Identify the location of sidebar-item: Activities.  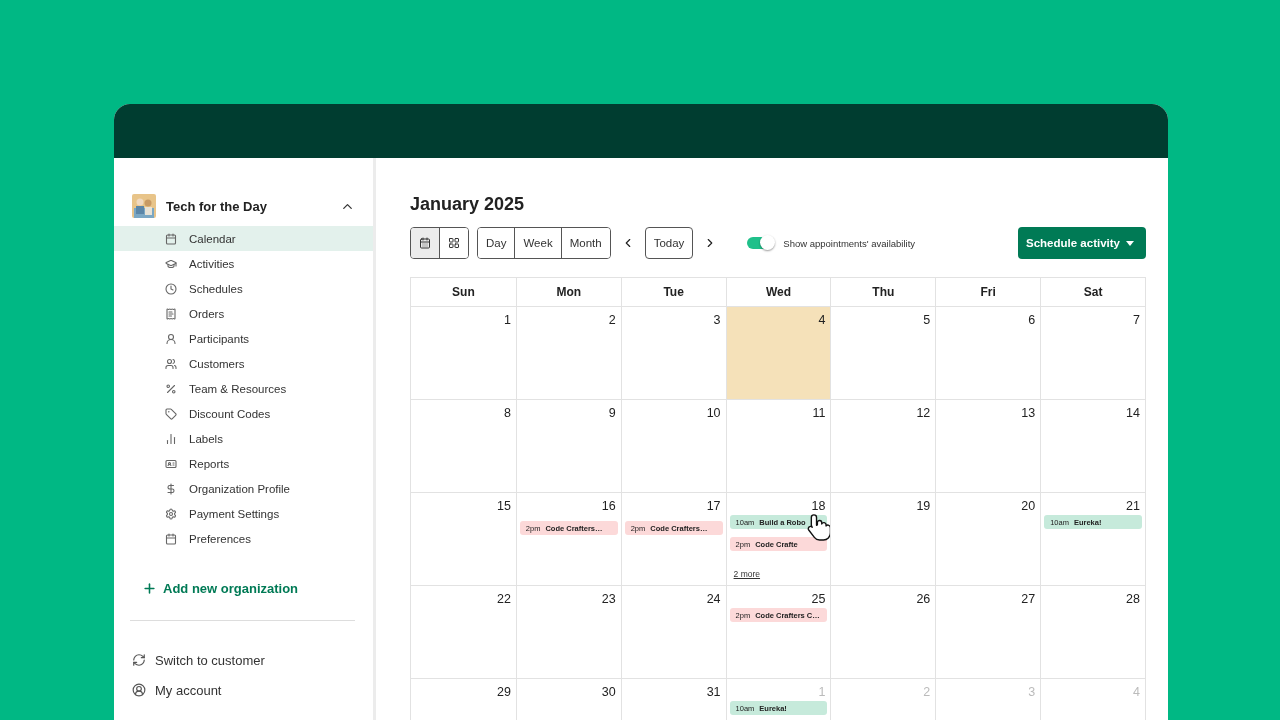
(243, 263).